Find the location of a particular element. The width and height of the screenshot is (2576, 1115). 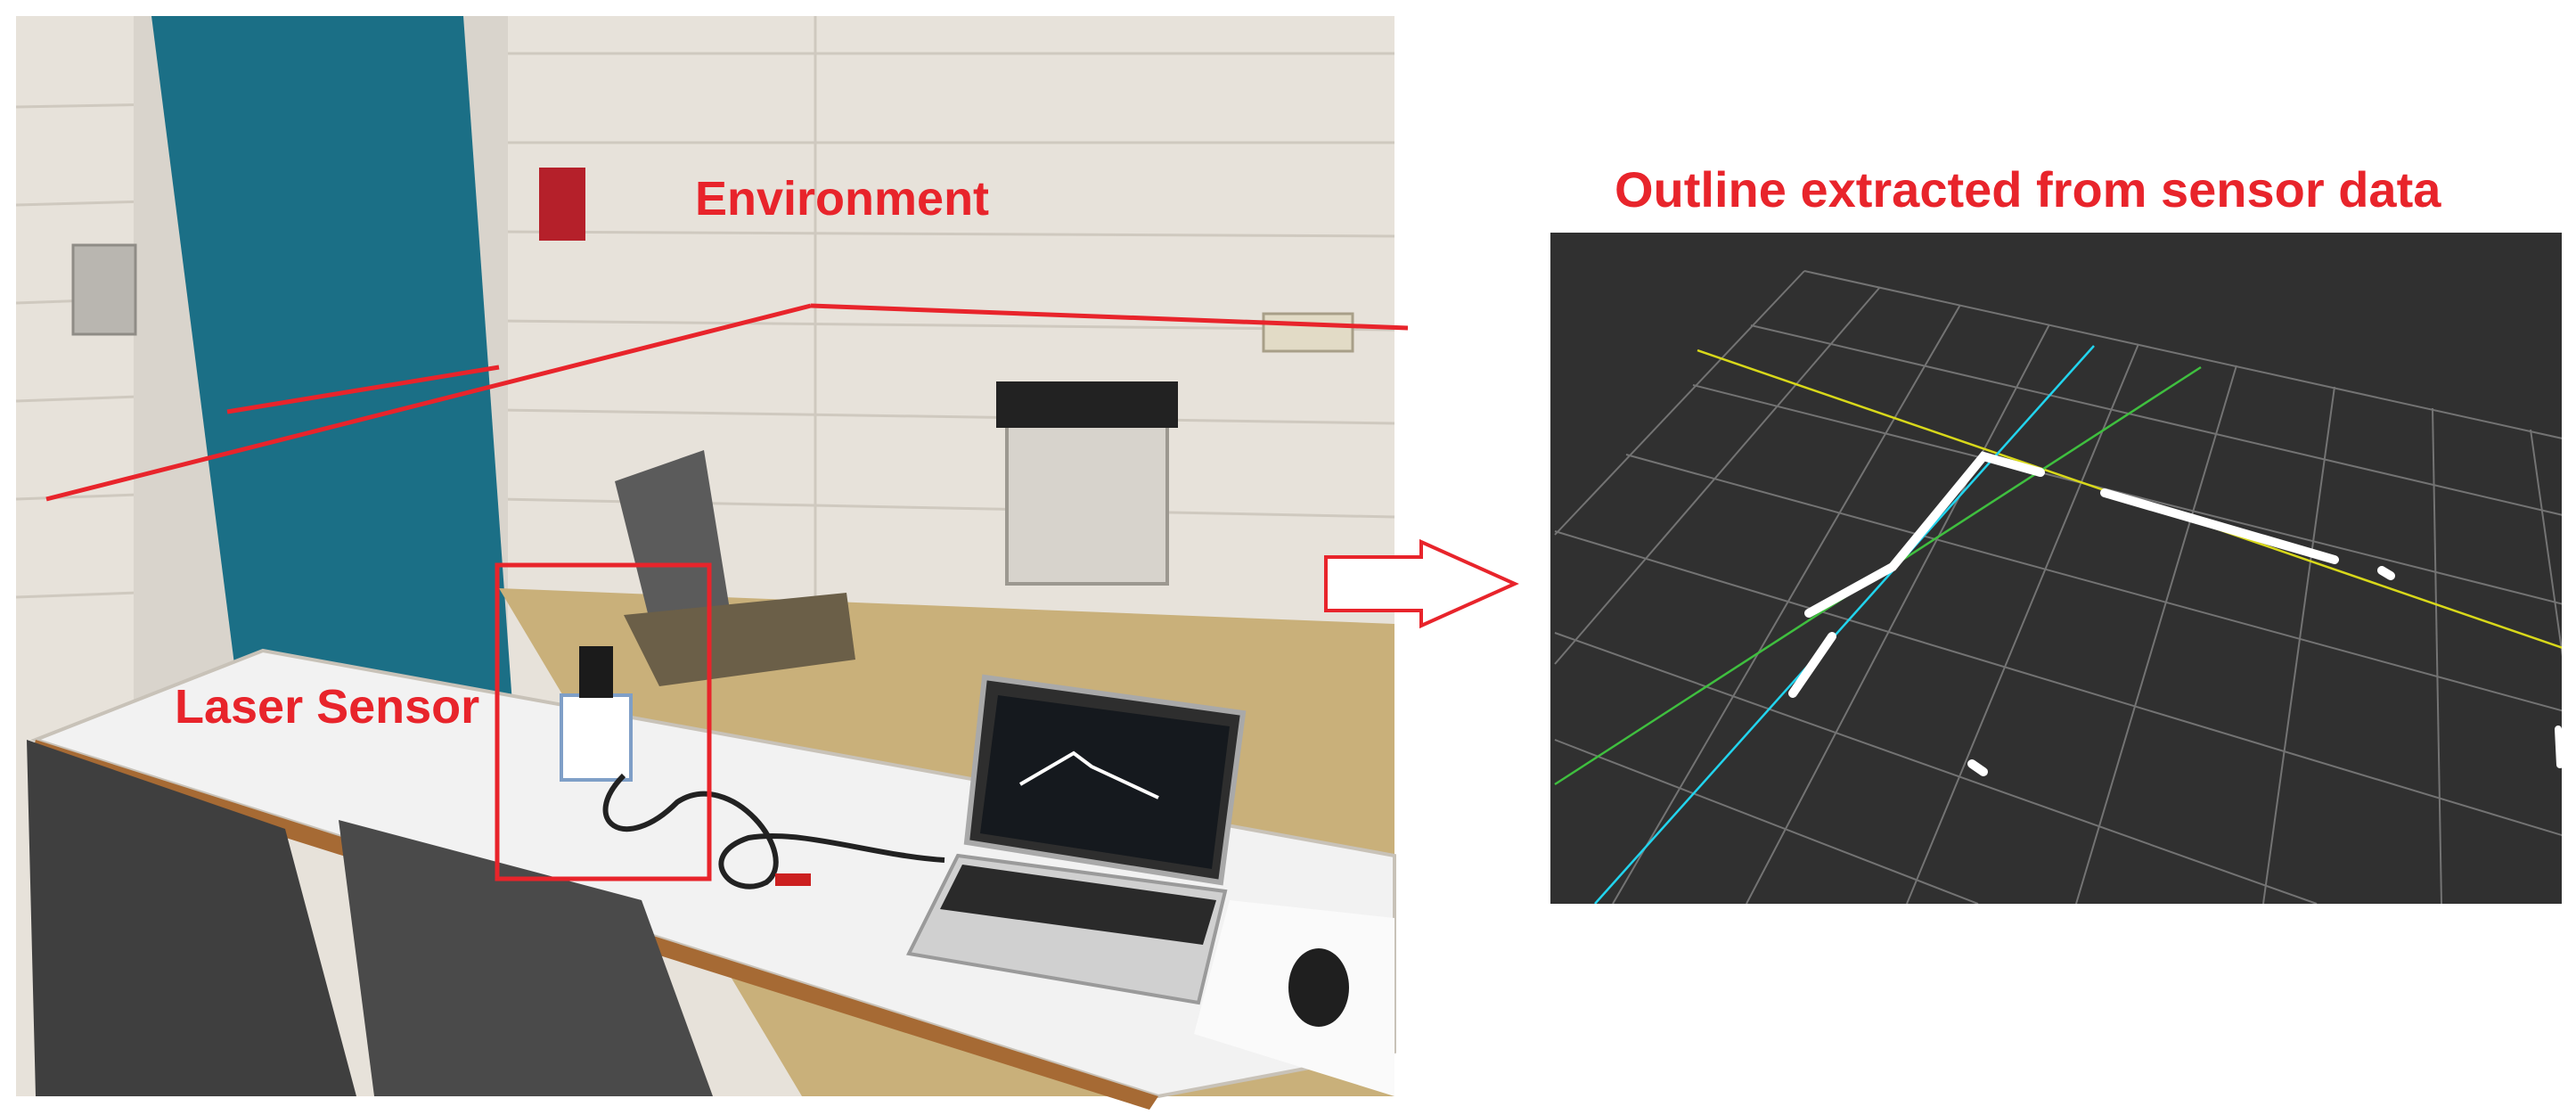

wall-outlets is located at coordinates (1308, 332).